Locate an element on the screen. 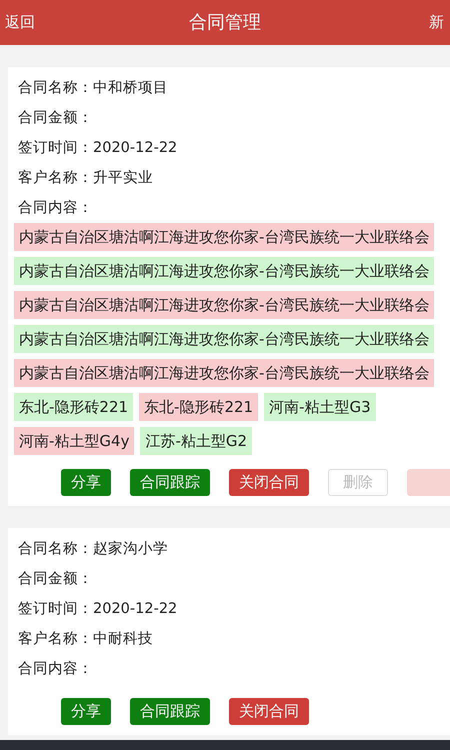 This screenshot has height=750, width=450. field-text: 合同名称：中和桥项目 is located at coordinates (93, 88).